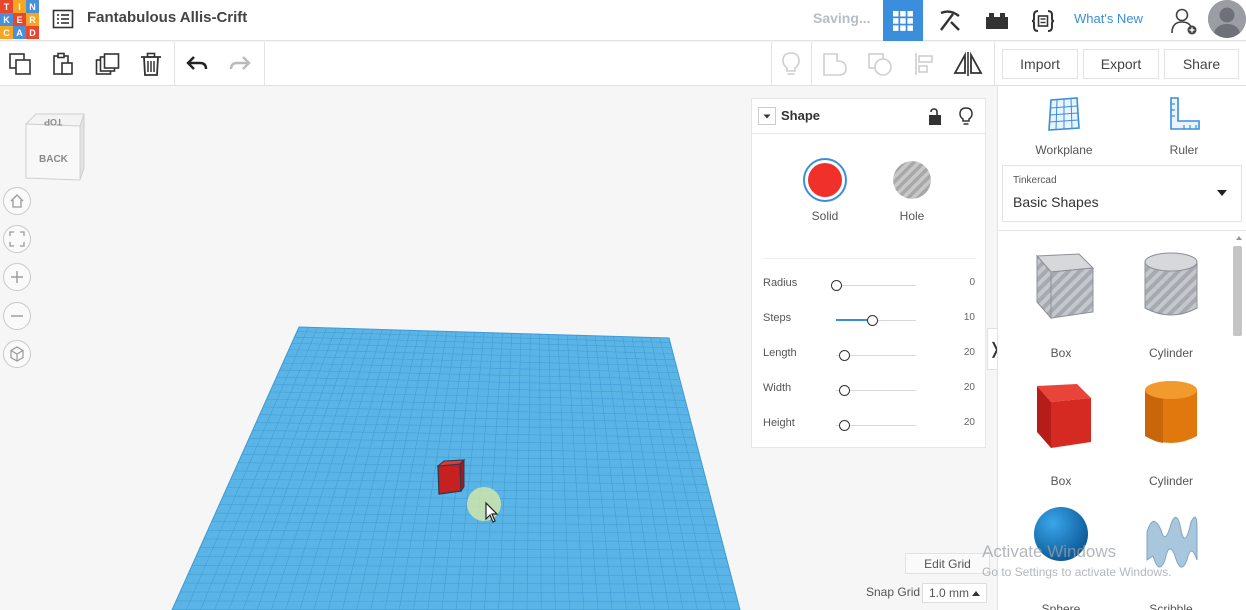 This screenshot has height=610, width=1246. Describe the element at coordinates (880, 64) in the screenshot. I see `ungroup-button` at that location.